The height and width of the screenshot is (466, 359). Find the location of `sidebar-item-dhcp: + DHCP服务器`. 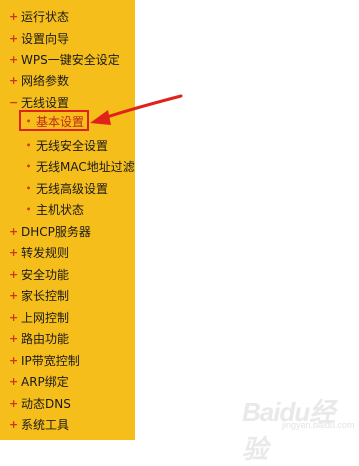

sidebar-item-dhcp: + DHCP服务器 is located at coordinates (67, 231).